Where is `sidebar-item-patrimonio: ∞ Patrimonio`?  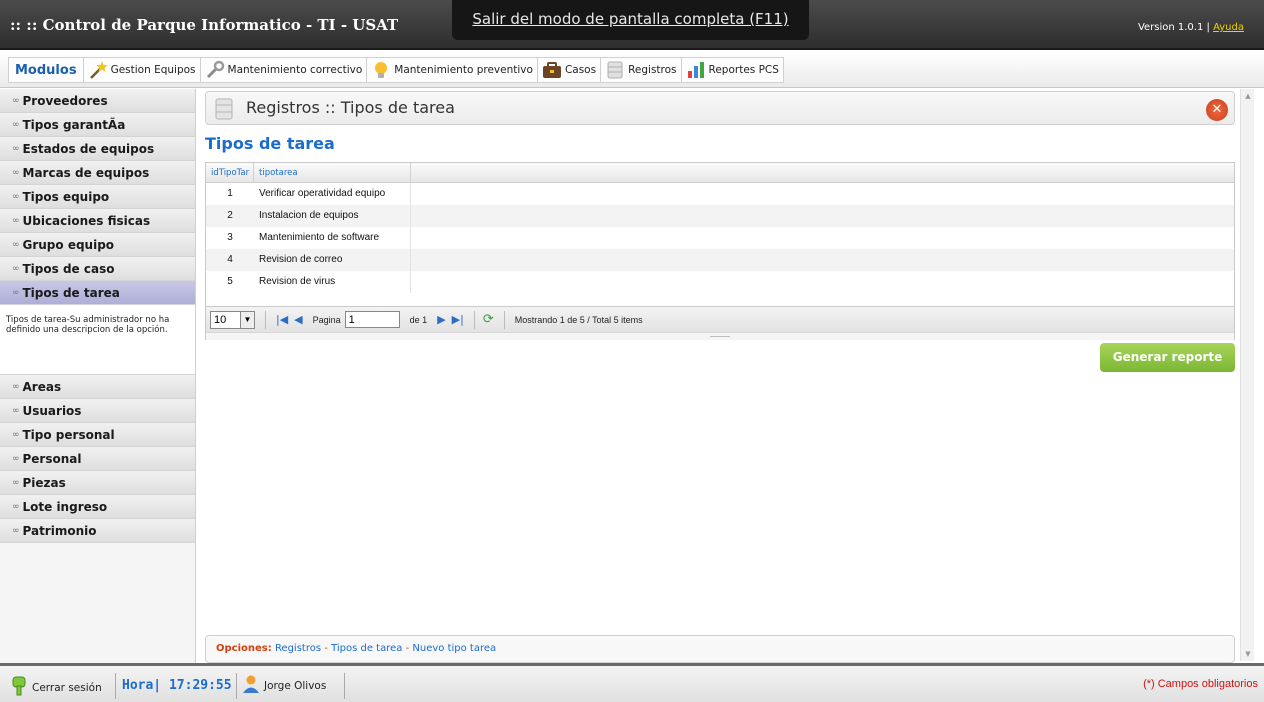 sidebar-item-patrimonio: ∞ Patrimonio is located at coordinates (97, 531).